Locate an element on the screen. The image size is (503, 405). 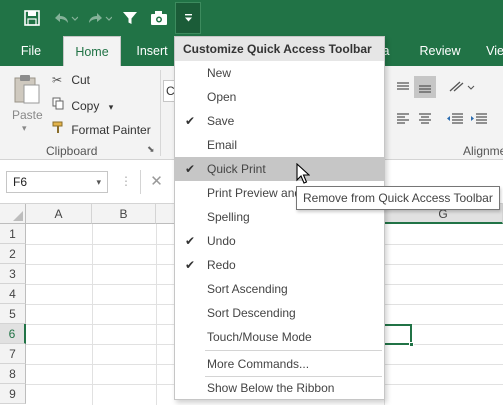
column-header-b: B is located at coordinates (124, 214).